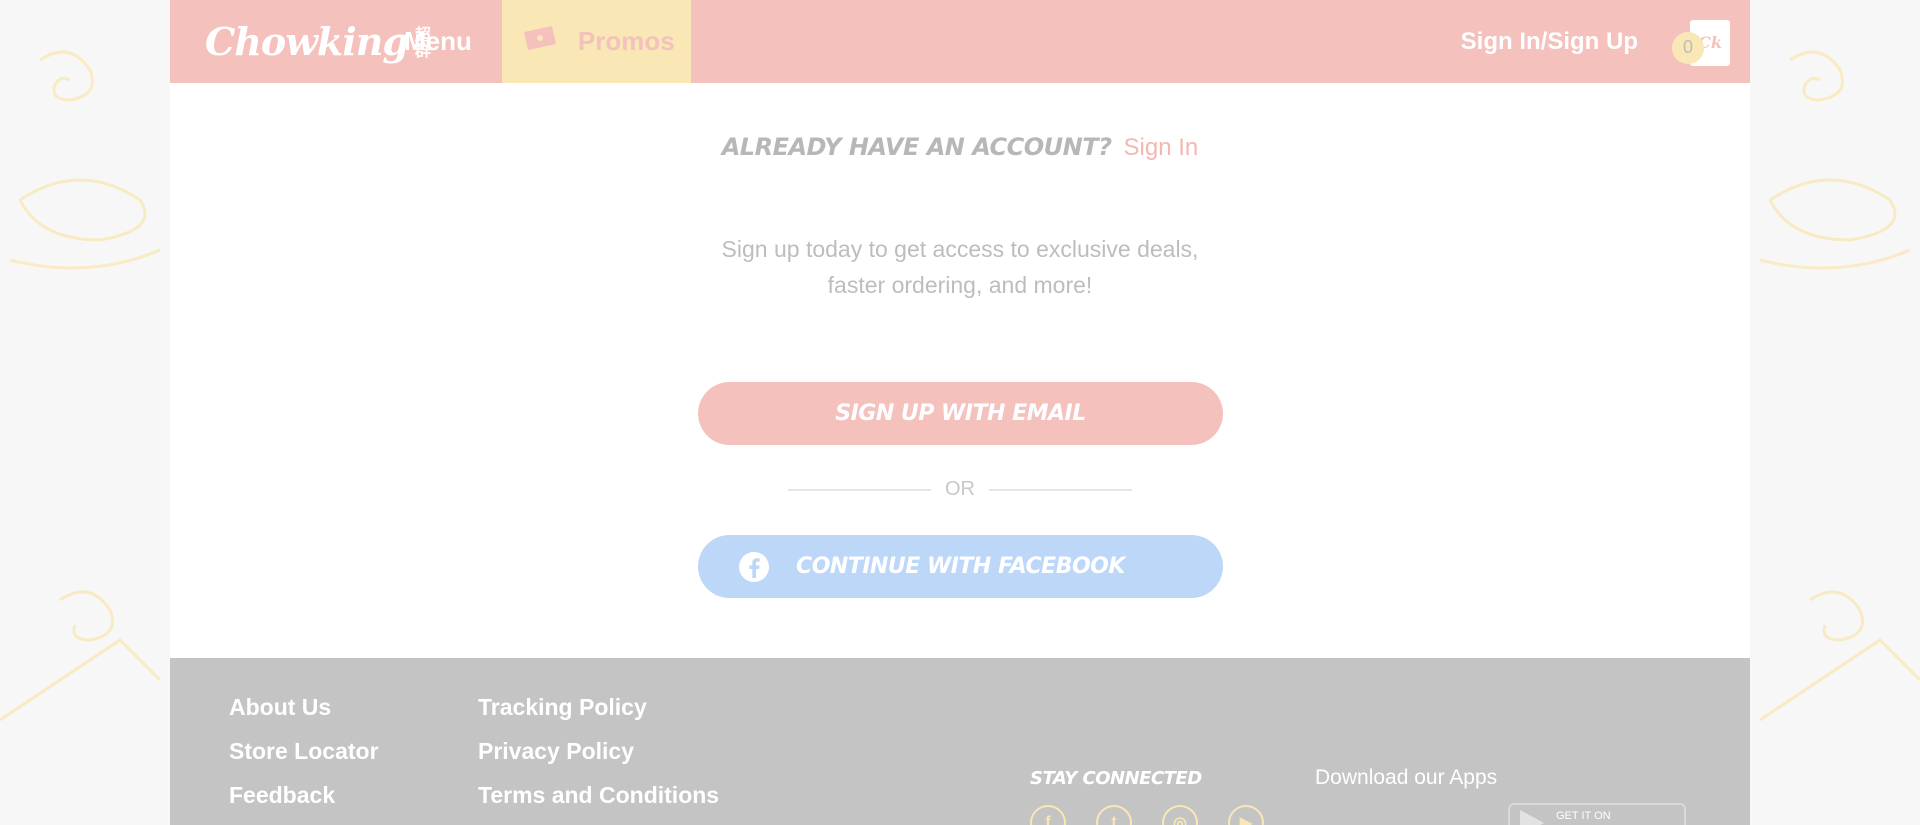 The width and height of the screenshot is (1920, 825). What do you see at coordinates (598, 707) in the screenshot?
I see `footer-link-tracking-policy: Tracking Policy` at bounding box center [598, 707].